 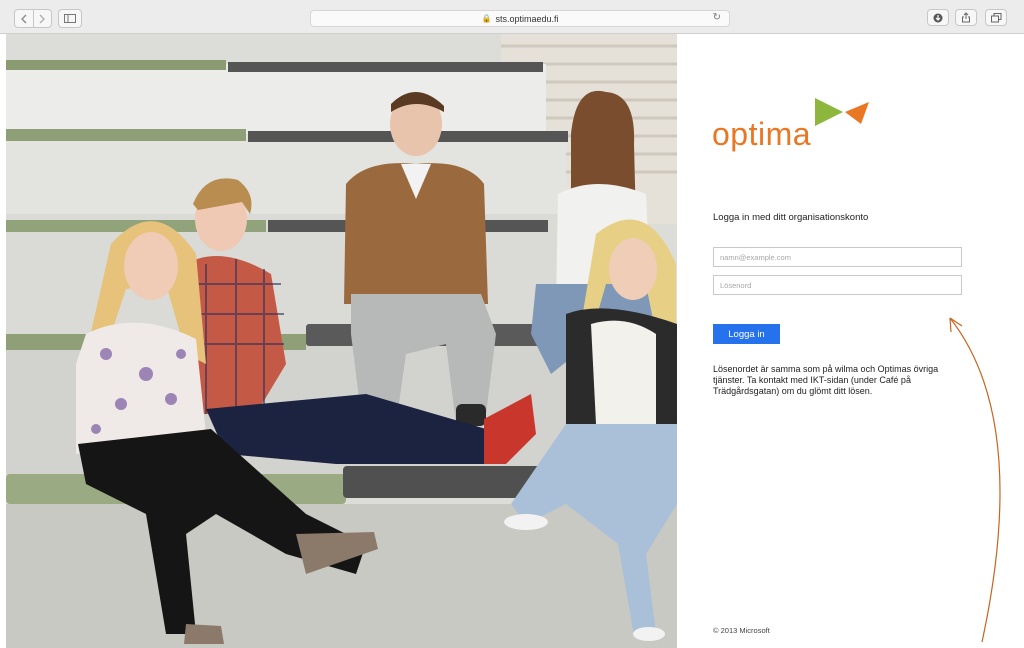 What do you see at coordinates (527, 18) in the screenshot?
I see `url-text: sts.optimaedu.fi` at bounding box center [527, 18].